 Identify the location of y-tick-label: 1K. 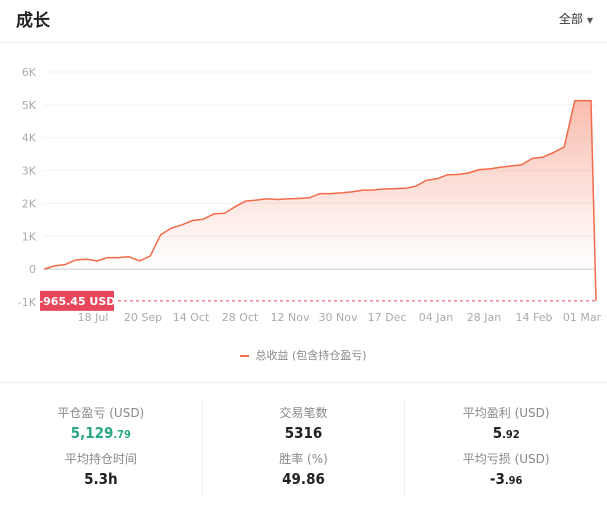
(29, 236).